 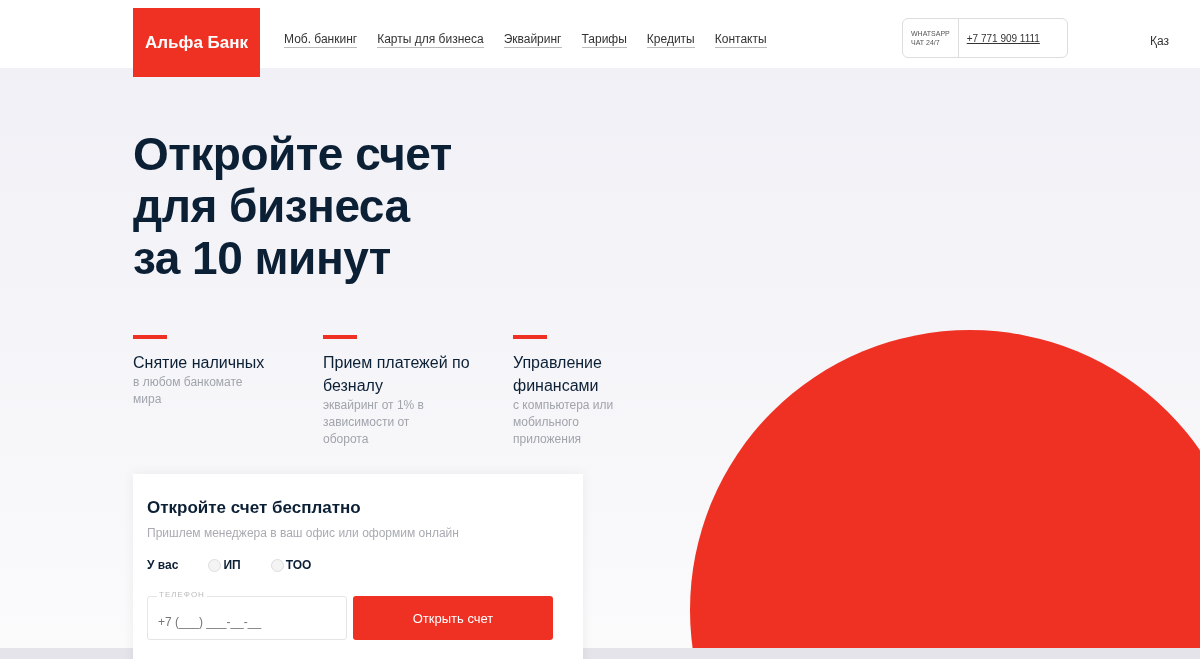 I want to click on feature-text: с компьютера или мобильного приложения, so click(x=564, y=422).